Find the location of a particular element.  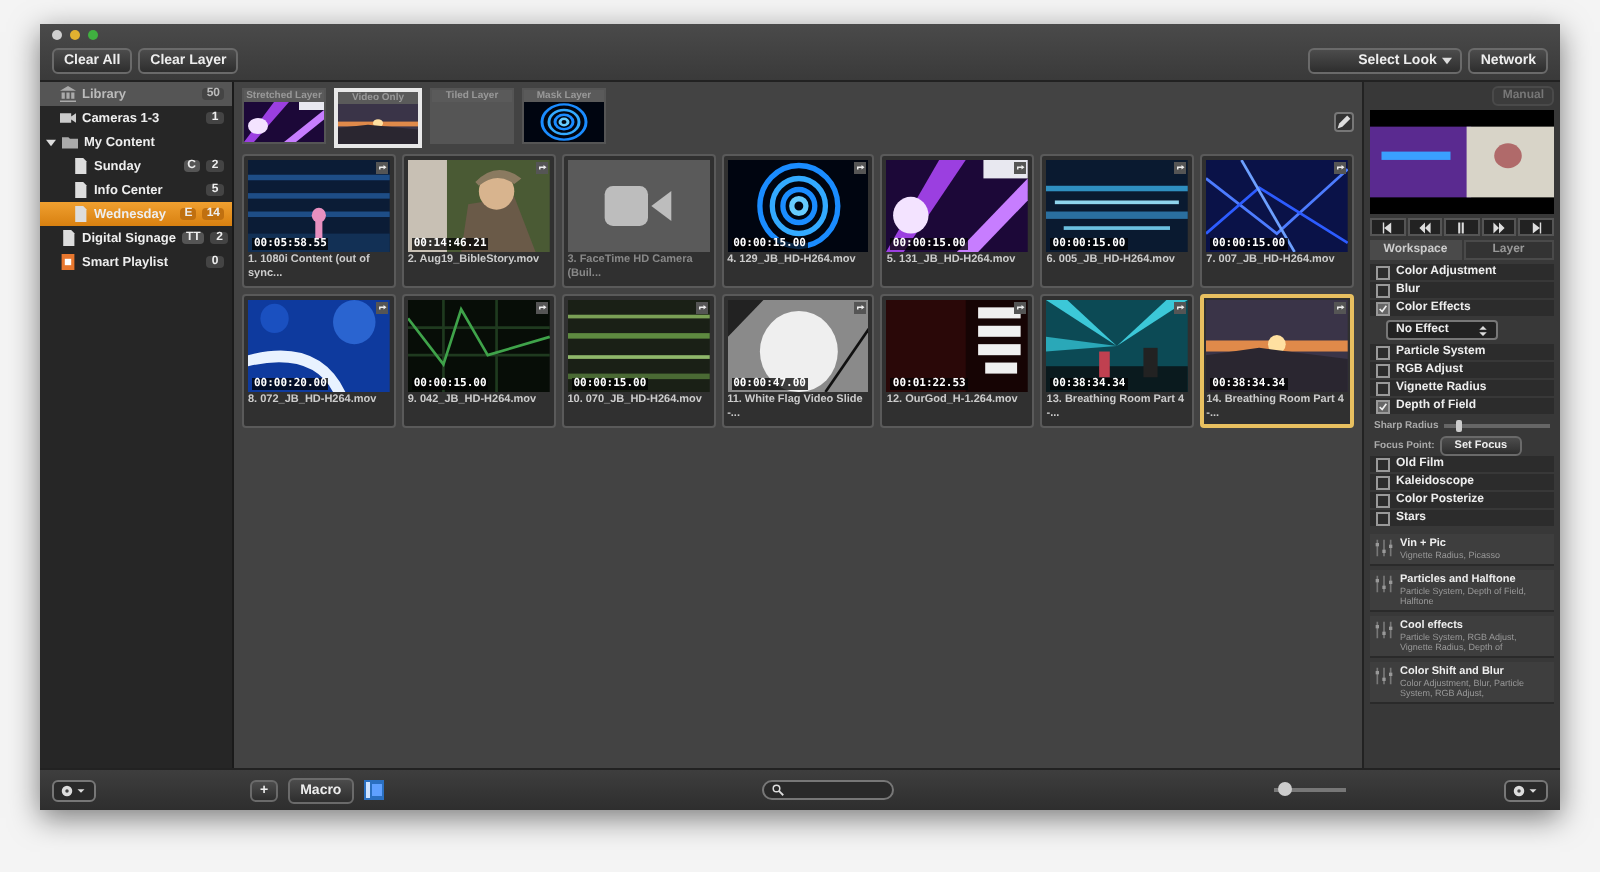

search-icon is located at coordinates (778, 790).